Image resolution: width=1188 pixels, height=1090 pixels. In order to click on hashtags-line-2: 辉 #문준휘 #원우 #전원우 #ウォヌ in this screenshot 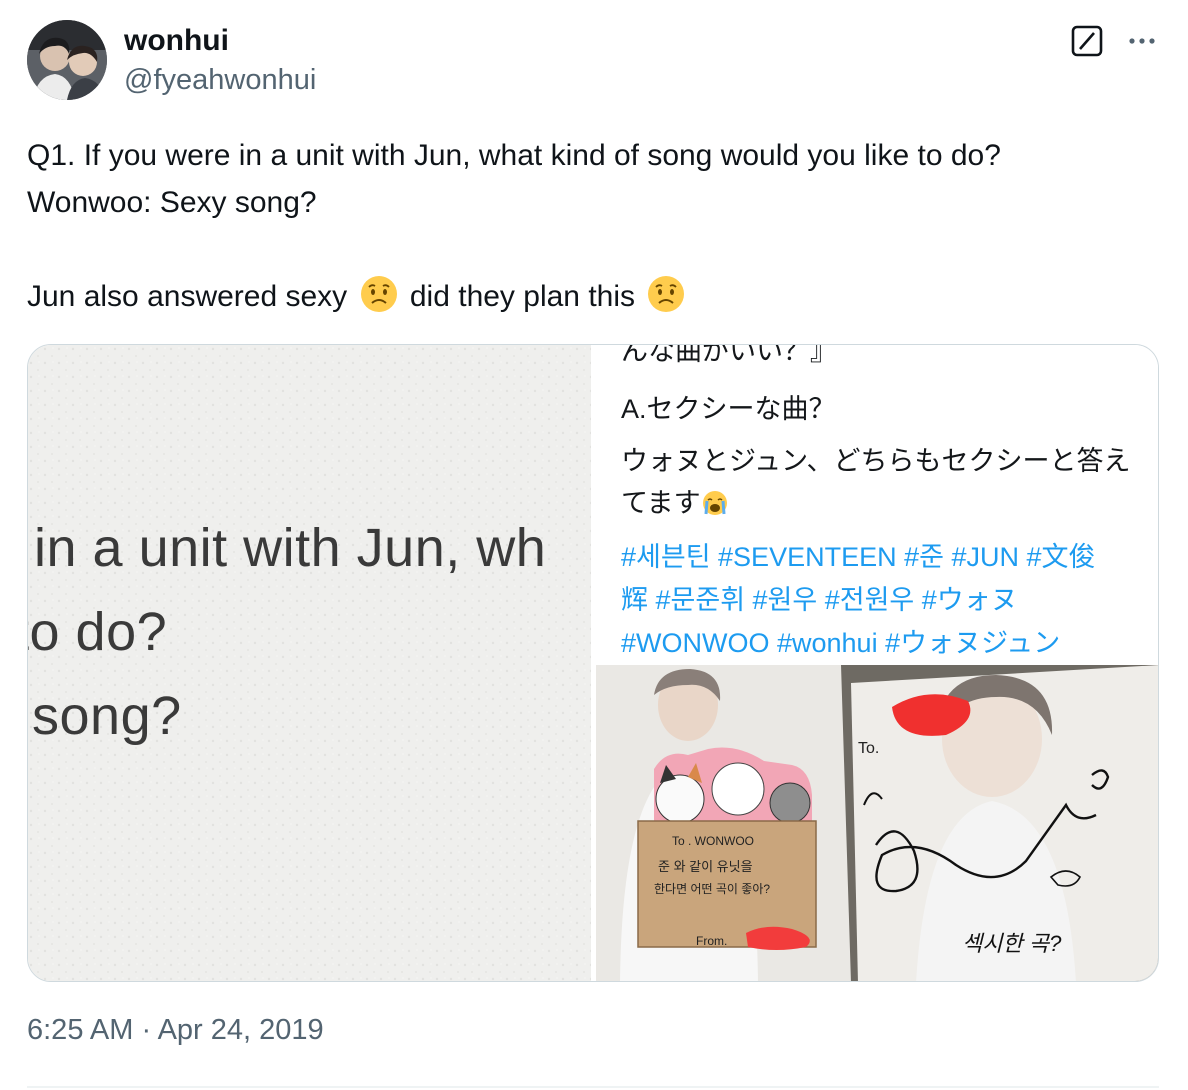, I will do `click(819, 597)`.